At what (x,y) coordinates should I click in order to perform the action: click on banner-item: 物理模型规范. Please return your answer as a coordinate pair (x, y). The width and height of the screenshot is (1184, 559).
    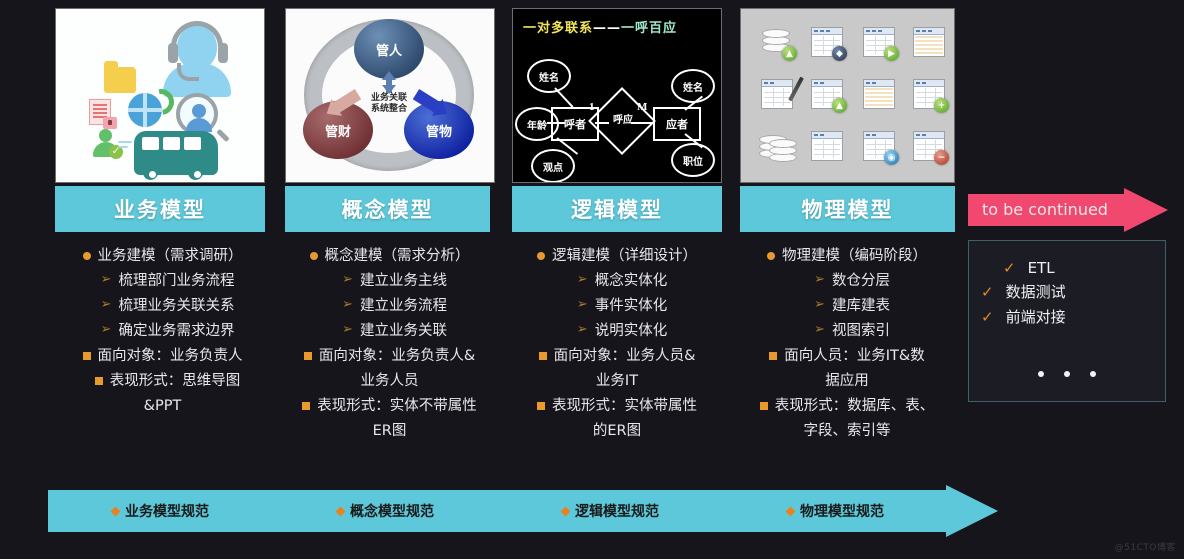
    Looking at the image, I should click on (835, 511).